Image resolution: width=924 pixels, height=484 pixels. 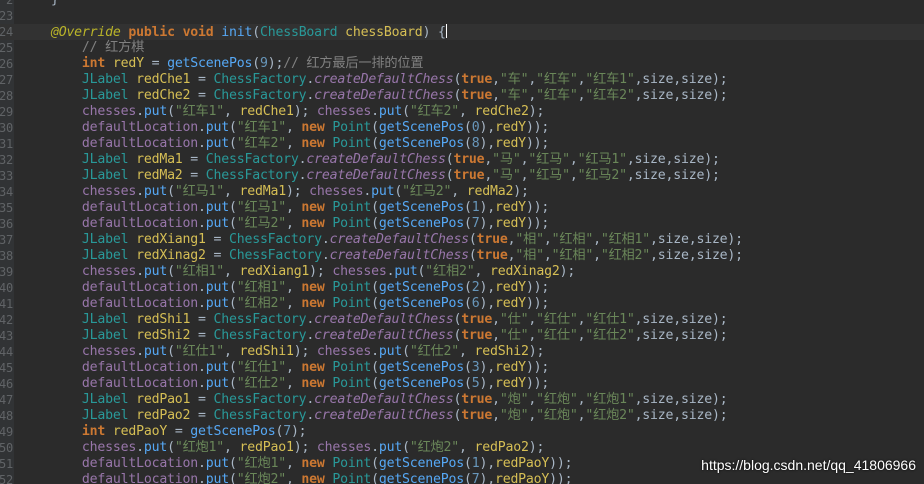 I want to click on code-text: ));, so click(x=537, y=207).